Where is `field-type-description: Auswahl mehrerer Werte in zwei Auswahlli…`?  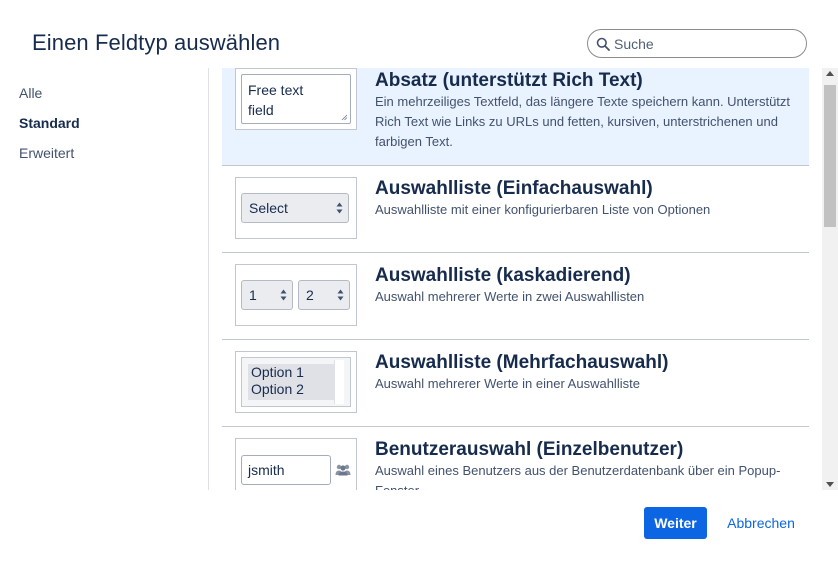 field-type-description: Auswahl mehrerer Werte in zwei Auswahlli… is located at coordinates (510, 296).